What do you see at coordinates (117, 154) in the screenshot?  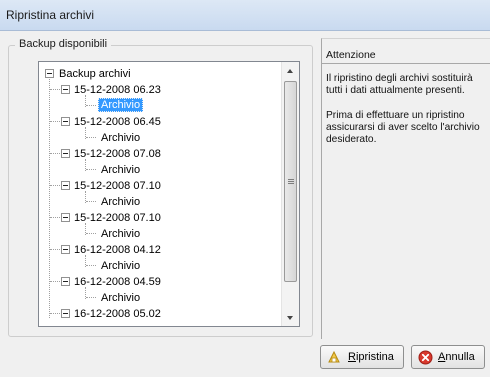 I see `tree-item-backup: 15-12-2008 07.08` at bounding box center [117, 154].